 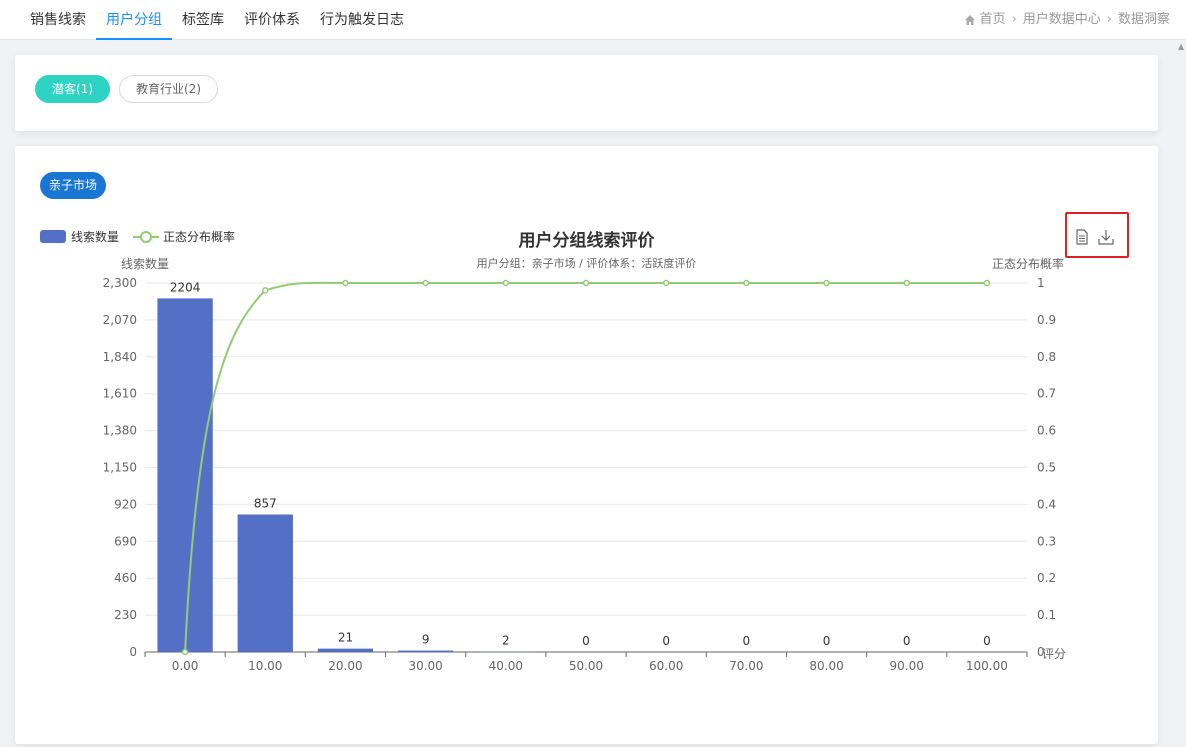 I want to click on tab-user-groups: 用户分组, so click(x=134, y=20).